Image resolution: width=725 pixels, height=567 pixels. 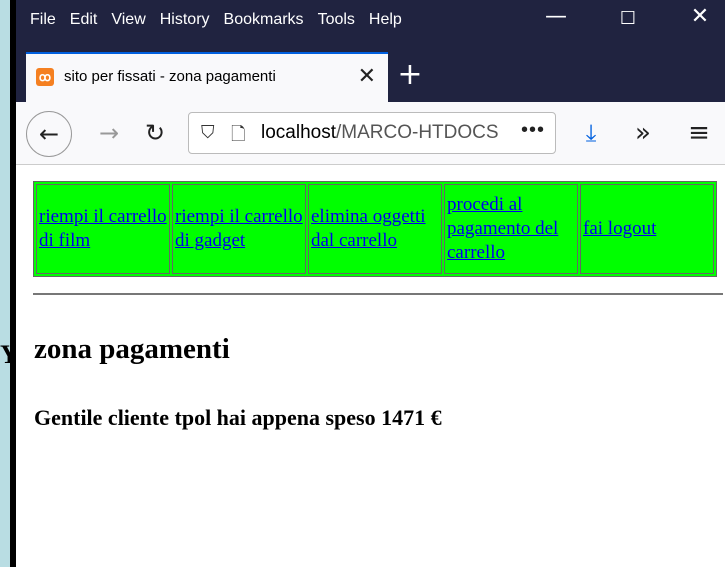 What do you see at coordinates (109, 133) in the screenshot?
I see `forward-icon: →` at bounding box center [109, 133].